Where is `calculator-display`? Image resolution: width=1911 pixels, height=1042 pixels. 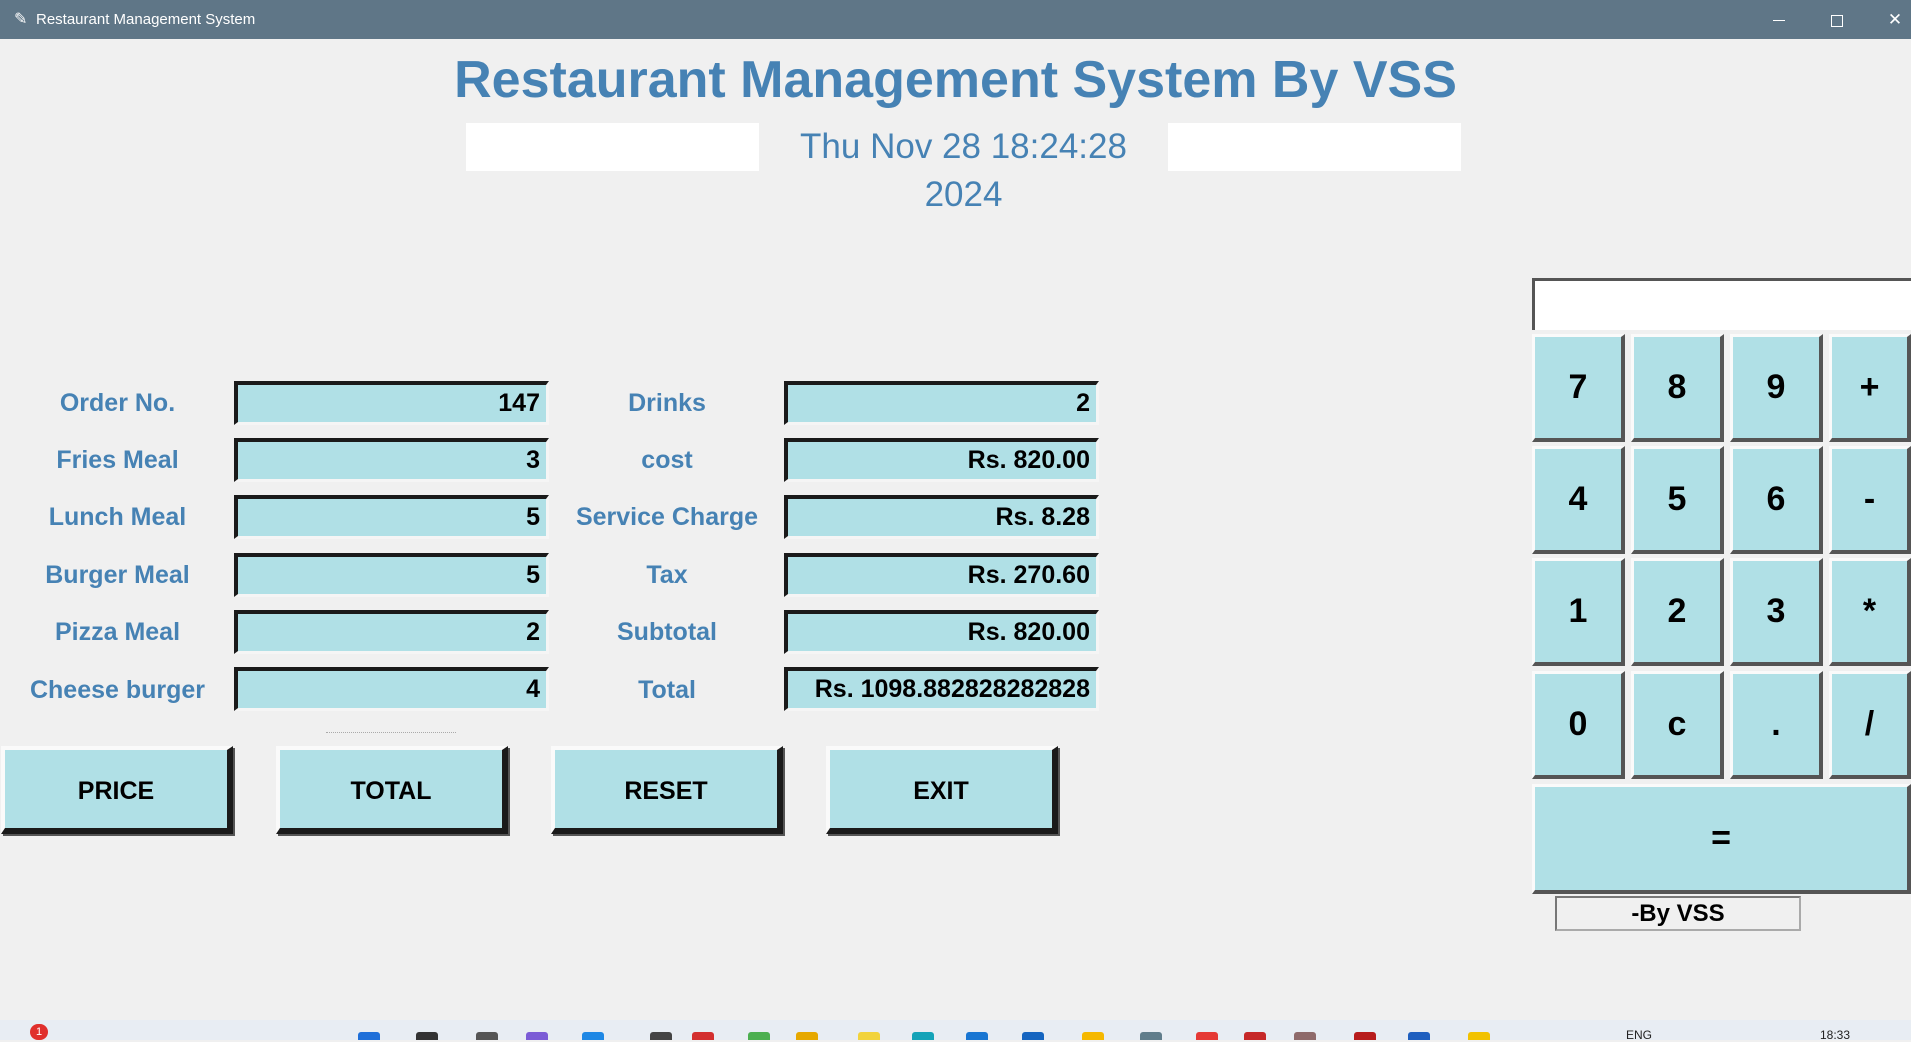
calculator-display is located at coordinates (1721, 304).